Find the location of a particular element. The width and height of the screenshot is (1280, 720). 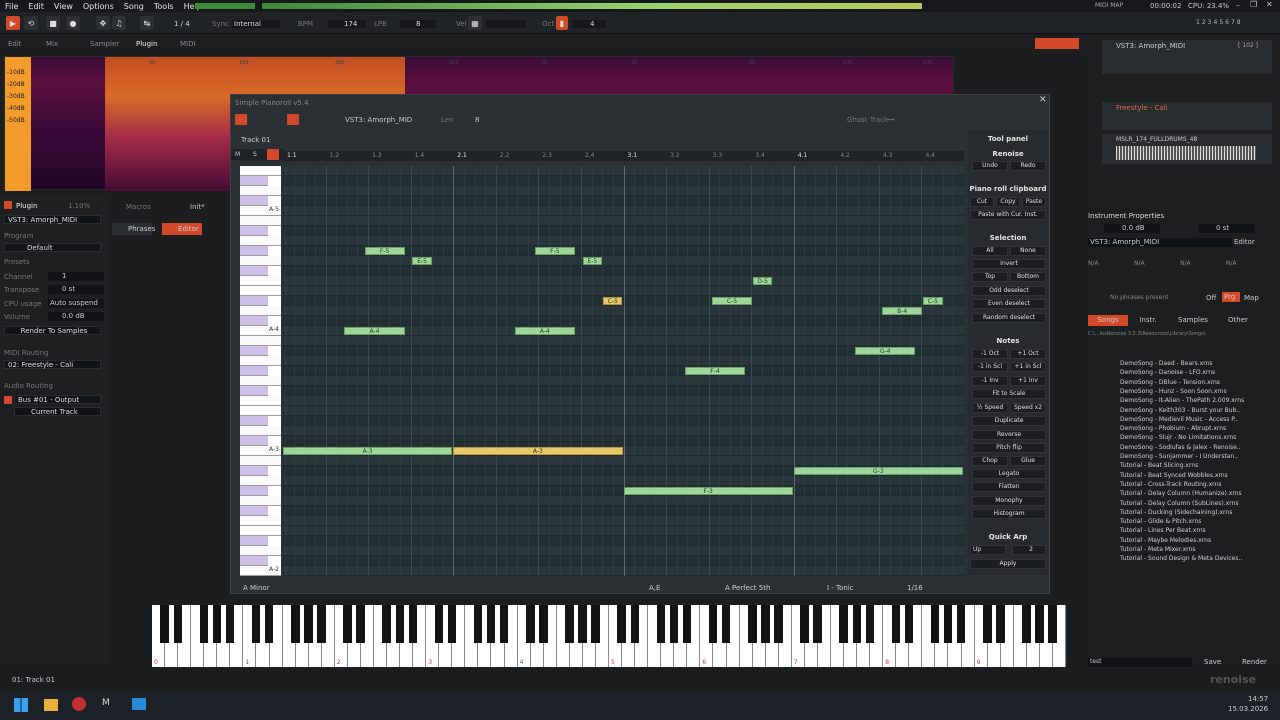

phrase-prg-button: Prg is located at coordinates (1231, 297).